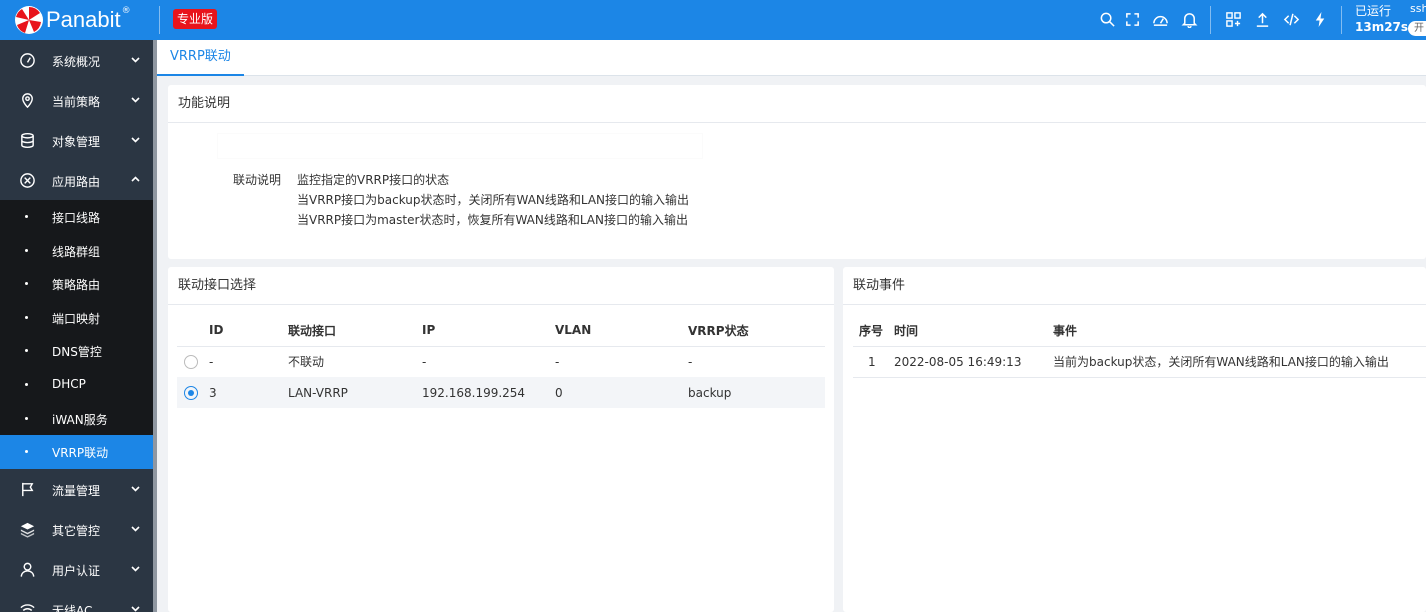 The width and height of the screenshot is (1426, 612). Describe the element at coordinates (1291, 19) in the screenshot. I see `code-icon` at that location.